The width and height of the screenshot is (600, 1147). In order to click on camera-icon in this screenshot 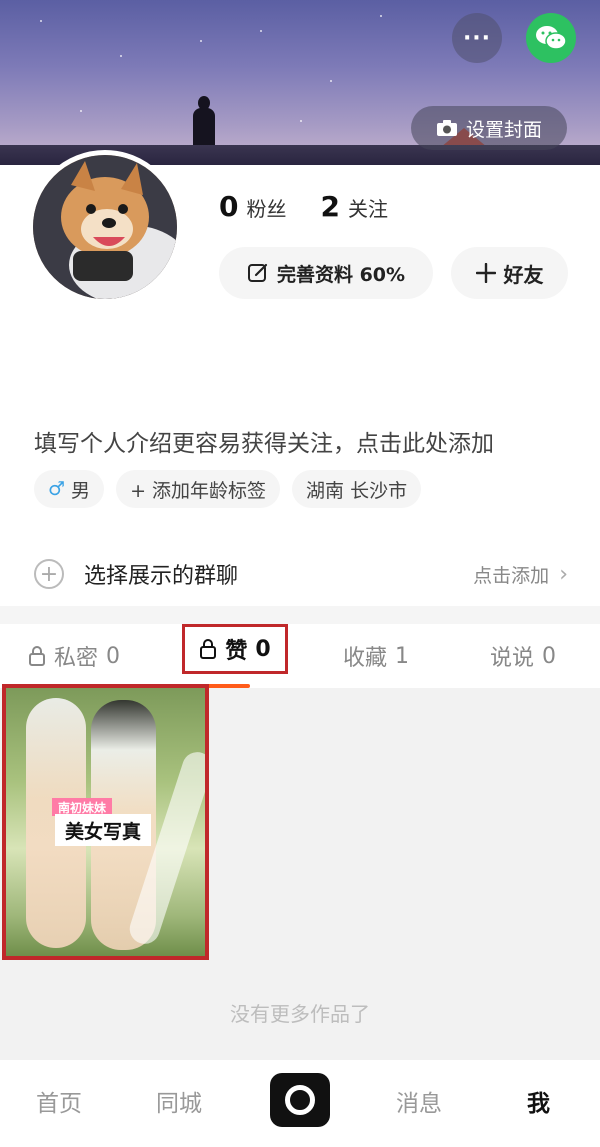, I will do `click(446, 128)`.